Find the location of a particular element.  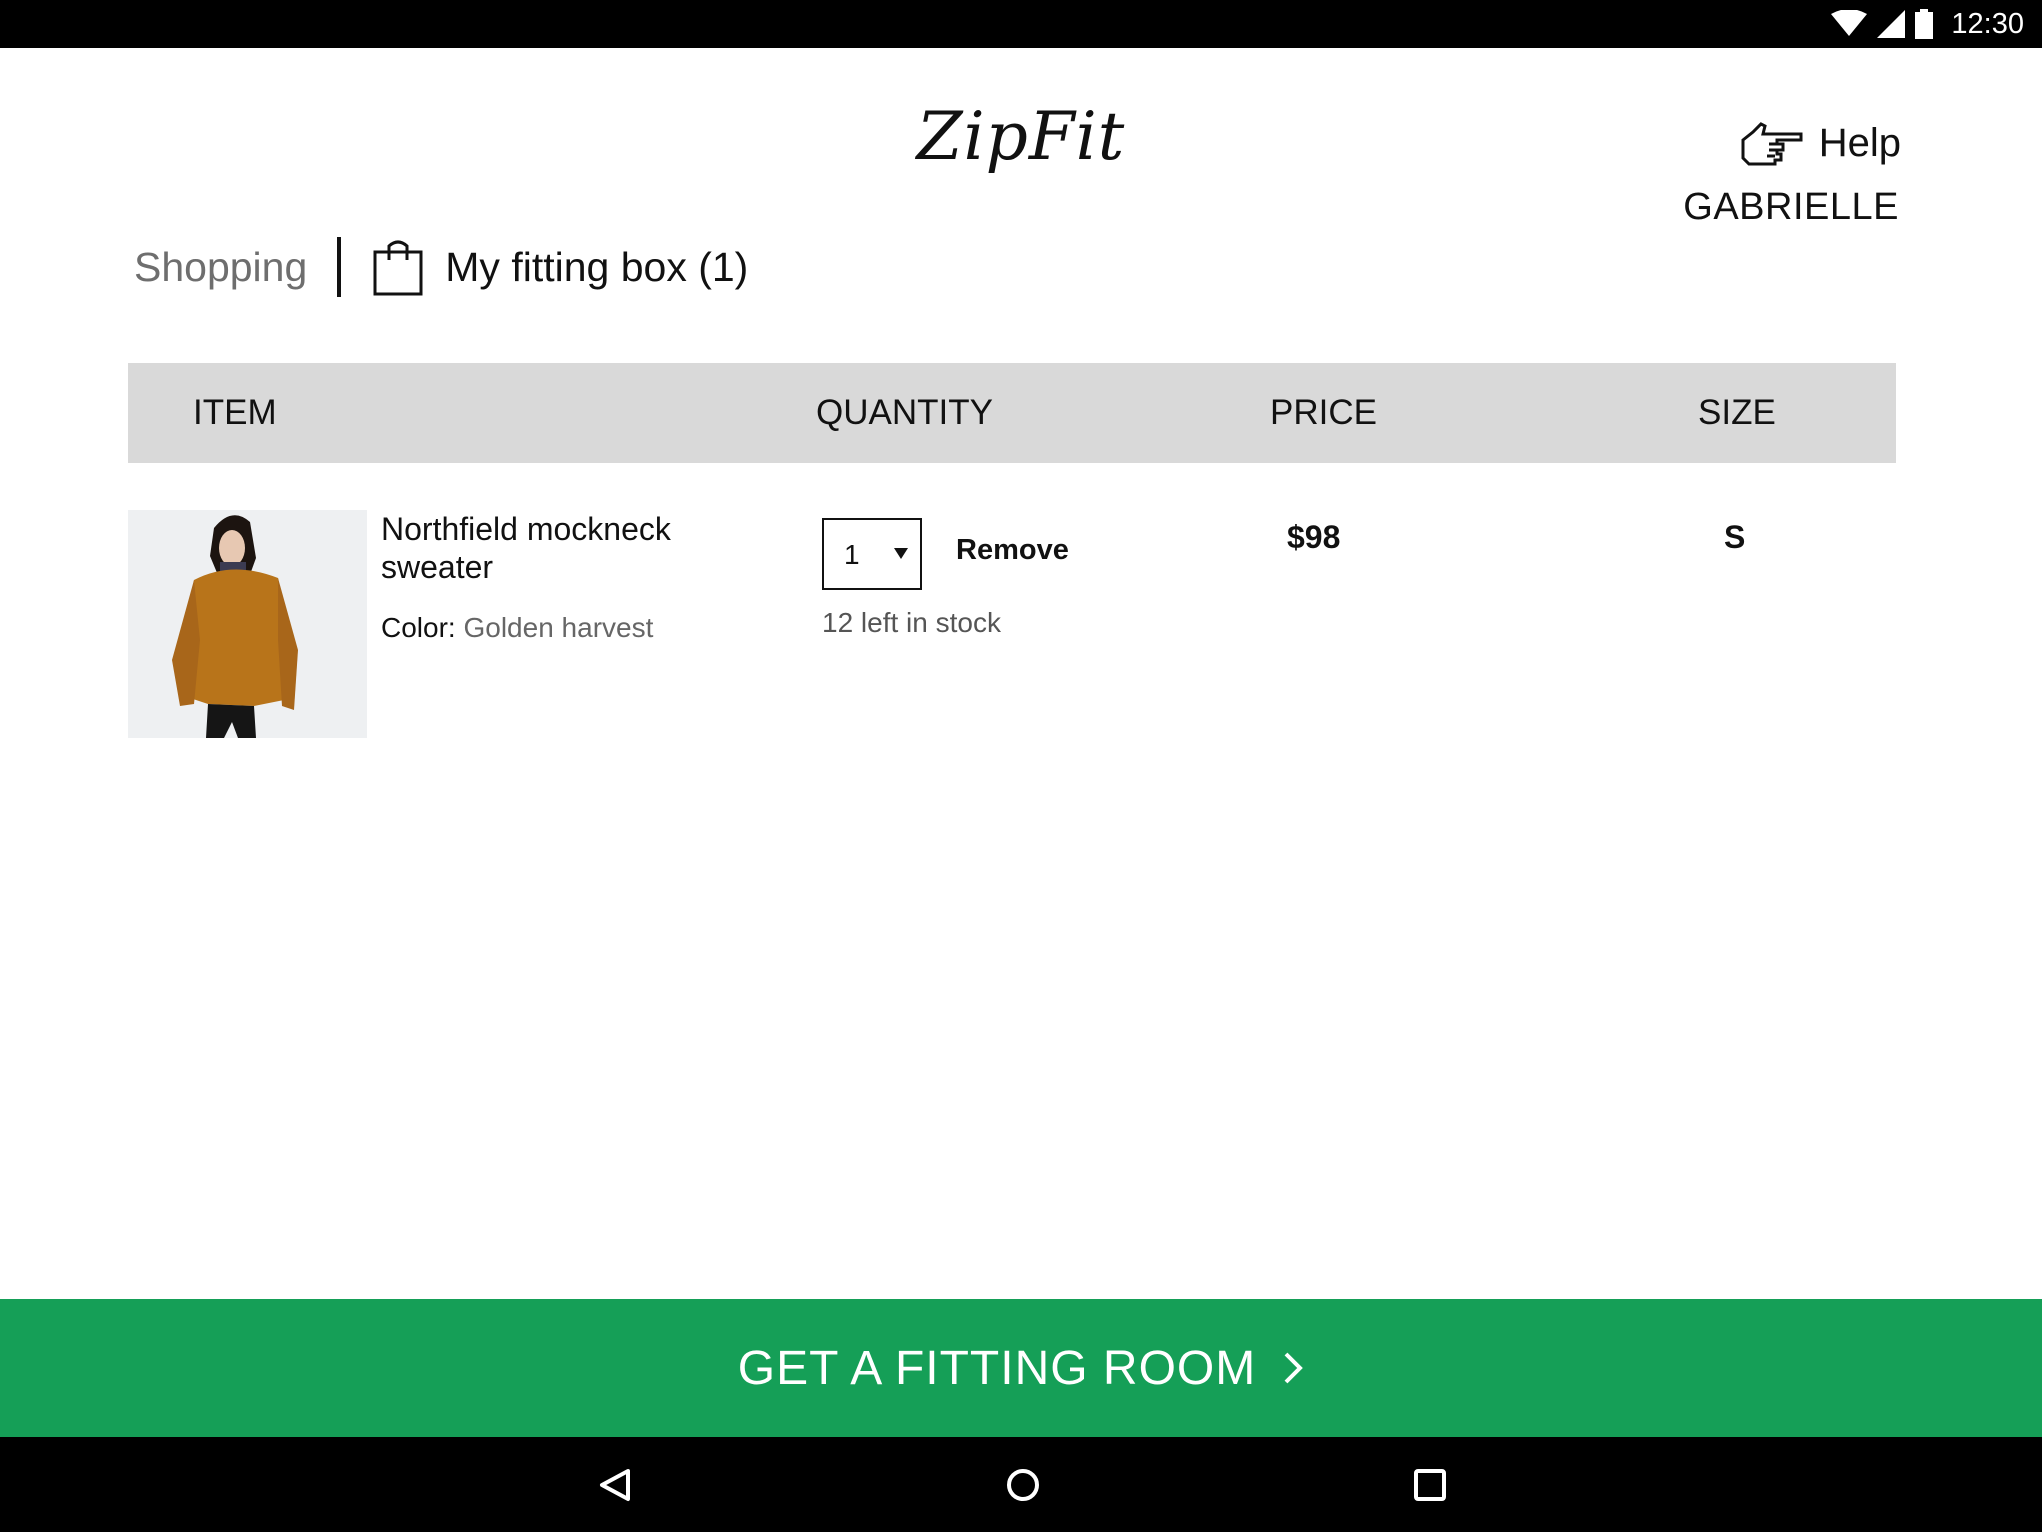

quantity-value: 1 is located at coordinates (852, 554).